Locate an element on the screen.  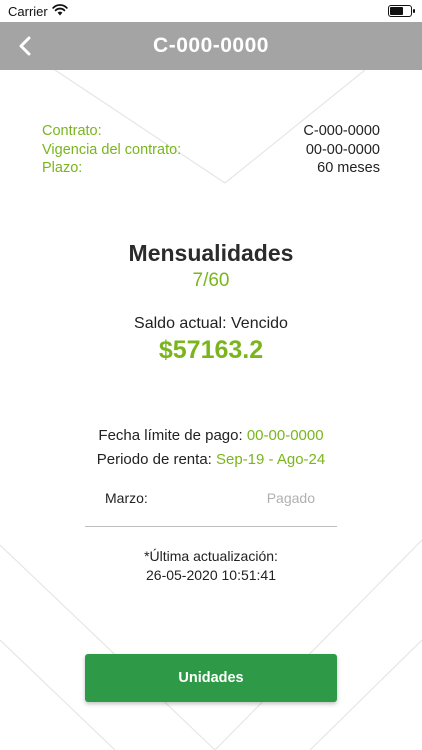
last-update-label: *Última actualización: is located at coordinates (211, 556).